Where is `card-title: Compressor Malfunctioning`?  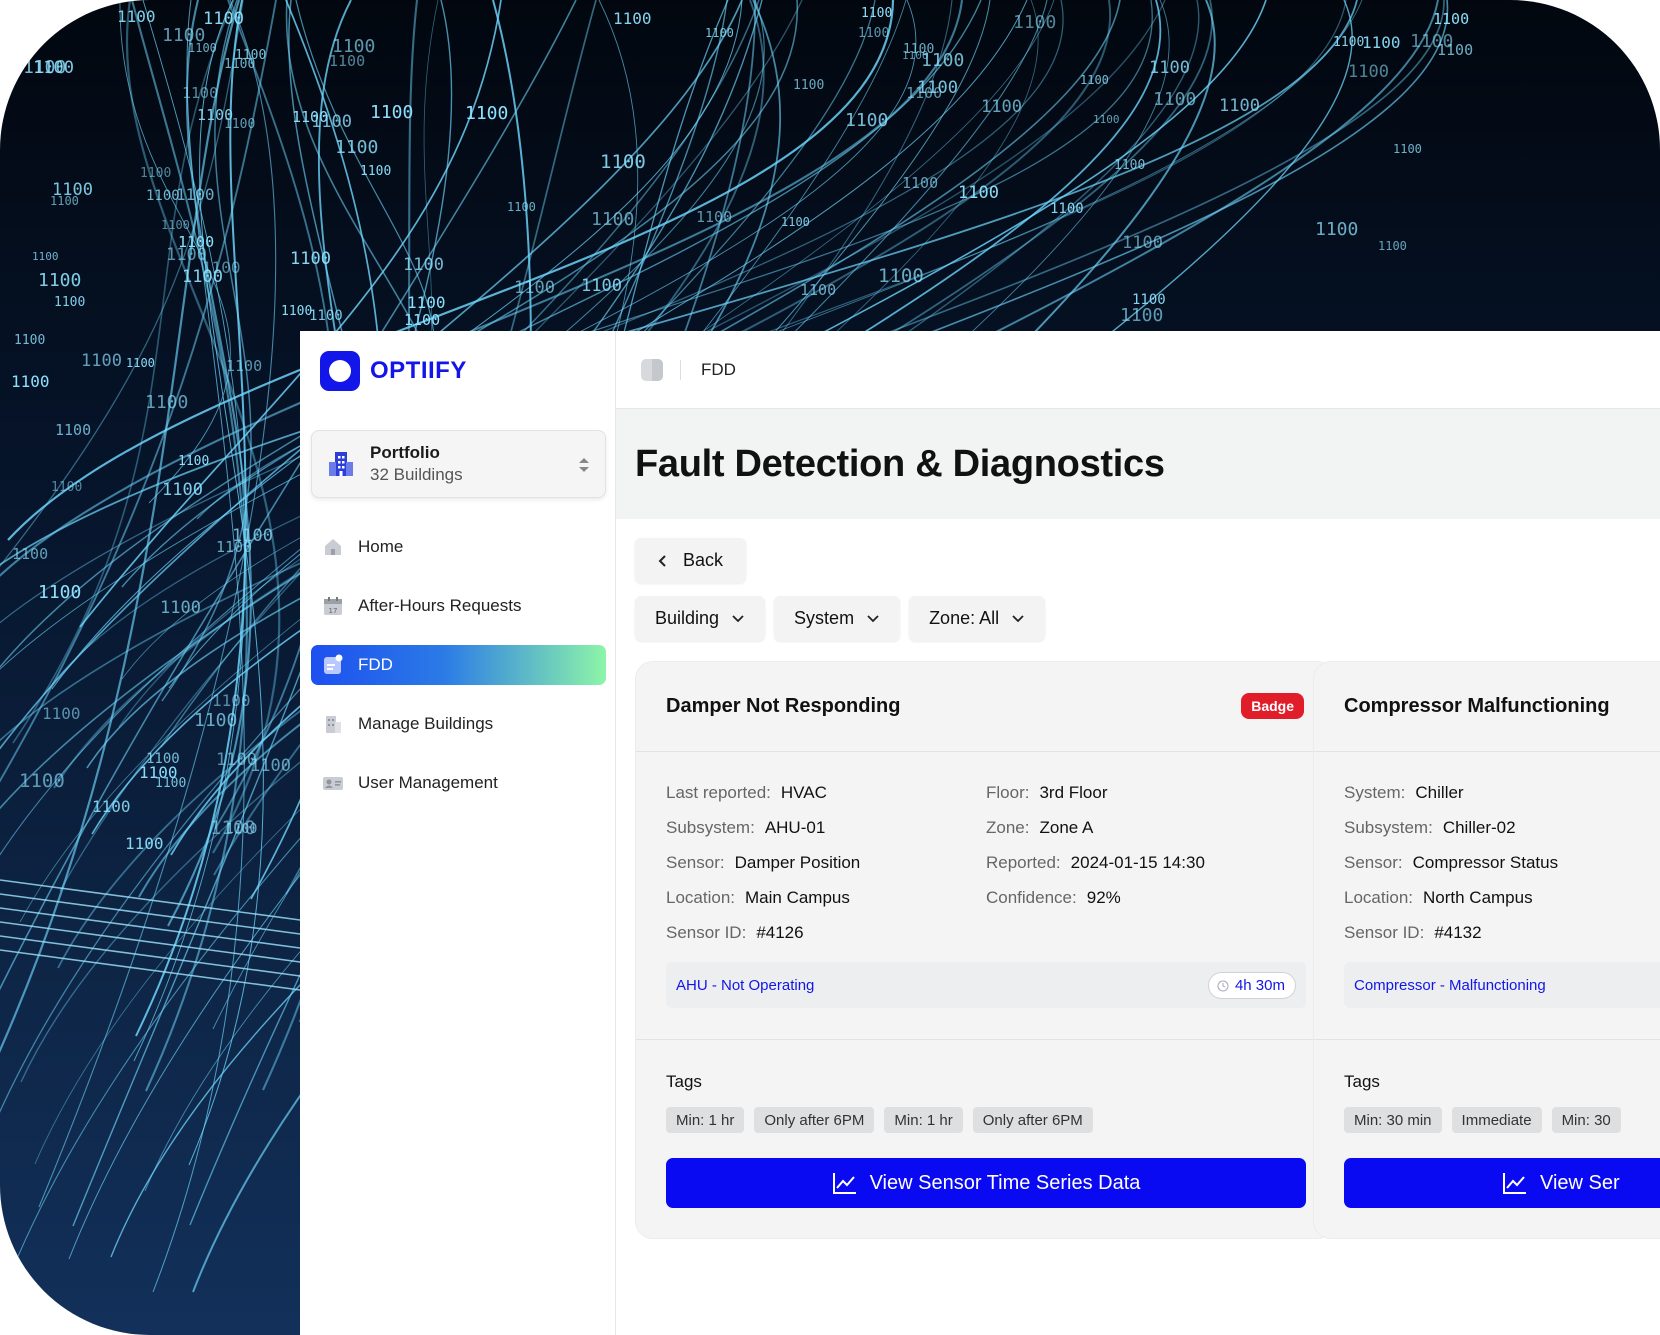
card-title: Compressor Malfunctioning is located at coordinates (1477, 706).